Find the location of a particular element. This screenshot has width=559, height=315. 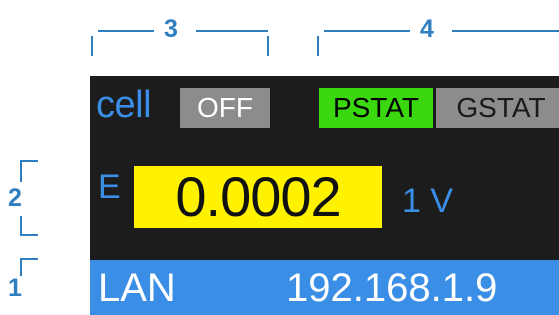

callout-2-tick-bottom is located at coordinates (29, 235).